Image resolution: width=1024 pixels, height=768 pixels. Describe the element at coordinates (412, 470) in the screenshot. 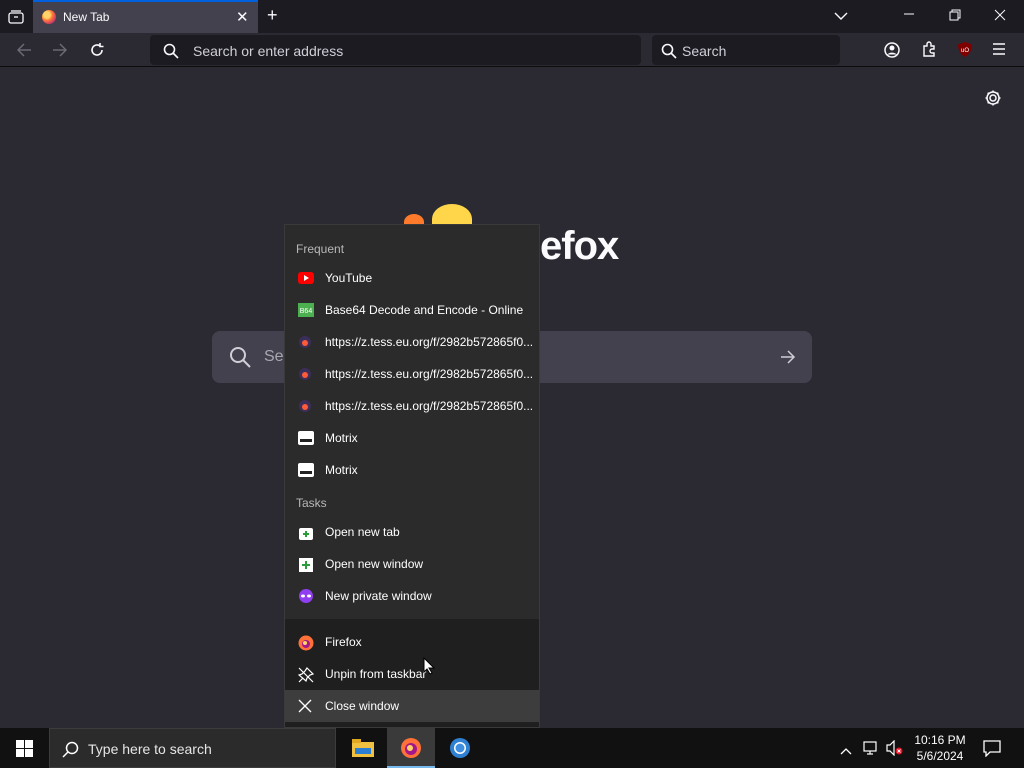

I see `jump-item-motrix-2: Motrix` at that location.